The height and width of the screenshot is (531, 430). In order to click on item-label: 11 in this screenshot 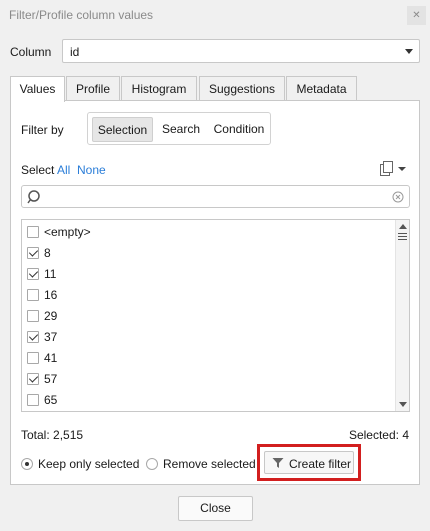, I will do `click(50, 274)`.